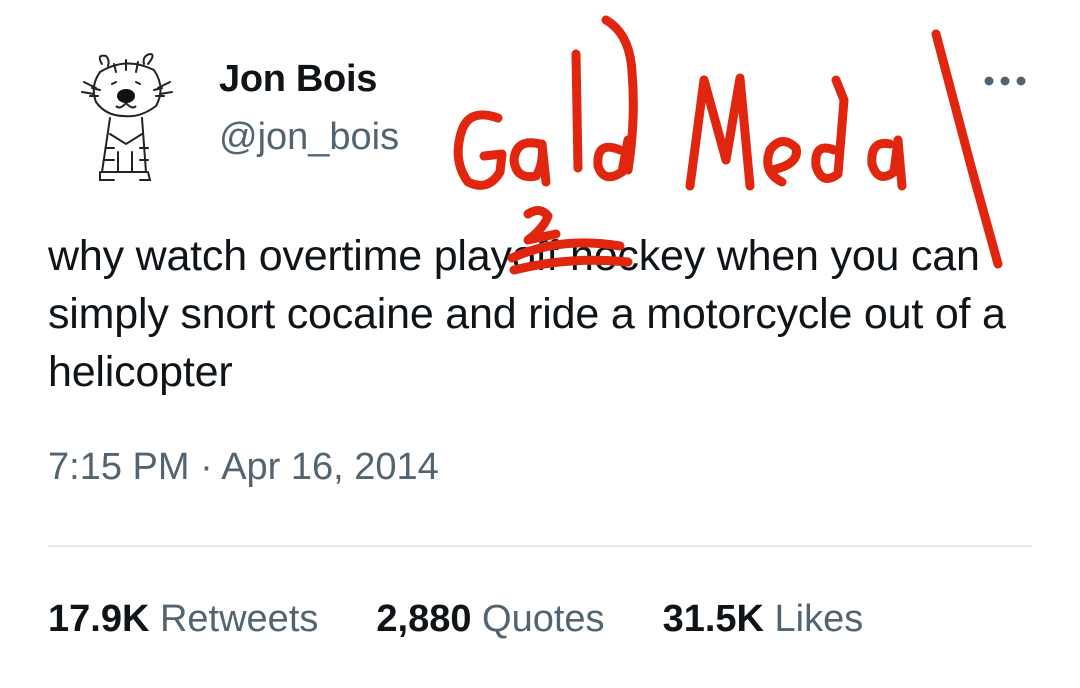 This screenshot has width=1080, height=688. What do you see at coordinates (424, 619) in the screenshot?
I see `quotes-count: 2,880` at bounding box center [424, 619].